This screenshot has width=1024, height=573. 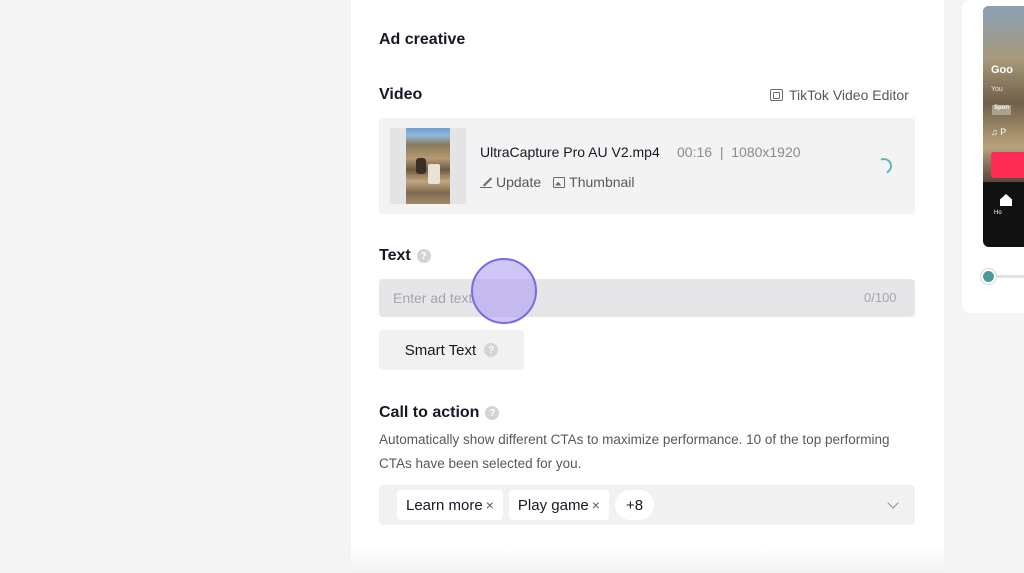 I want to click on preview-slider-knob, so click(x=988, y=276).